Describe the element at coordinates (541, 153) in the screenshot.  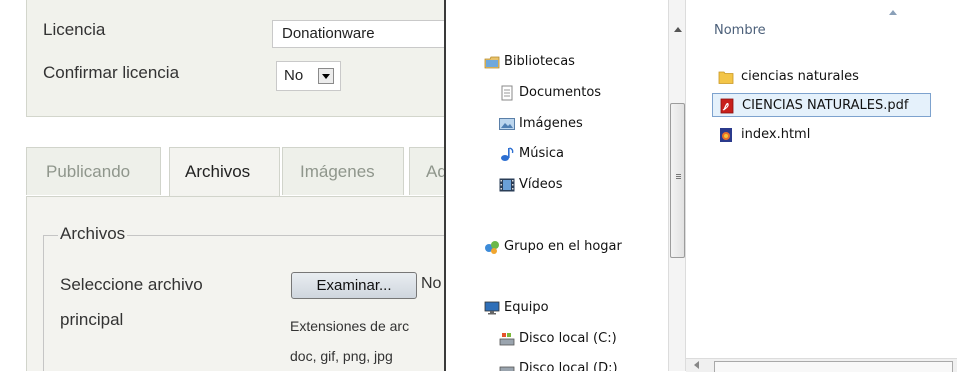
I see `nav-label: Música` at that location.